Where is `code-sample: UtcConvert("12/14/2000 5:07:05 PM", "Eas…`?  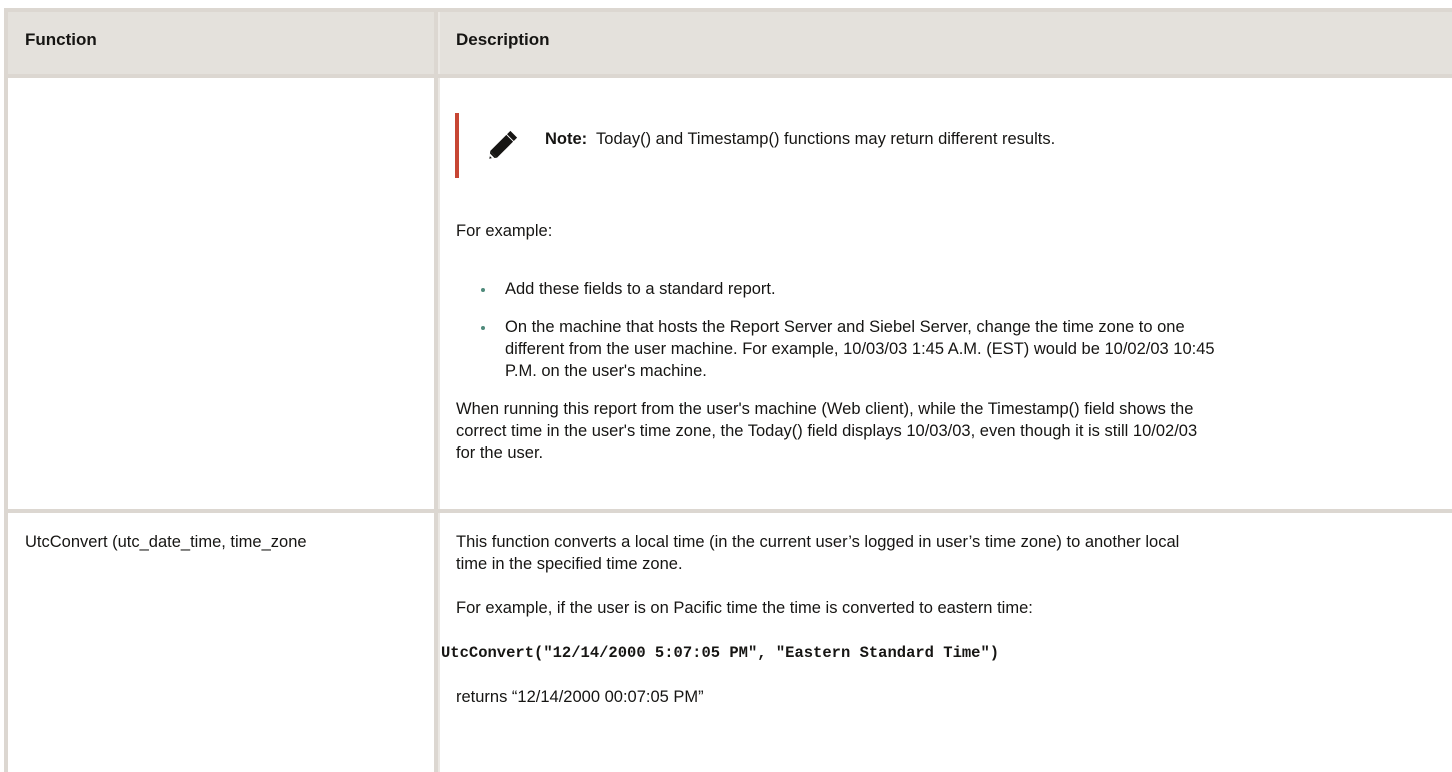 code-sample: UtcConvert("12/14/2000 5:07:05 PM", "Eas… is located at coordinates (720, 653).